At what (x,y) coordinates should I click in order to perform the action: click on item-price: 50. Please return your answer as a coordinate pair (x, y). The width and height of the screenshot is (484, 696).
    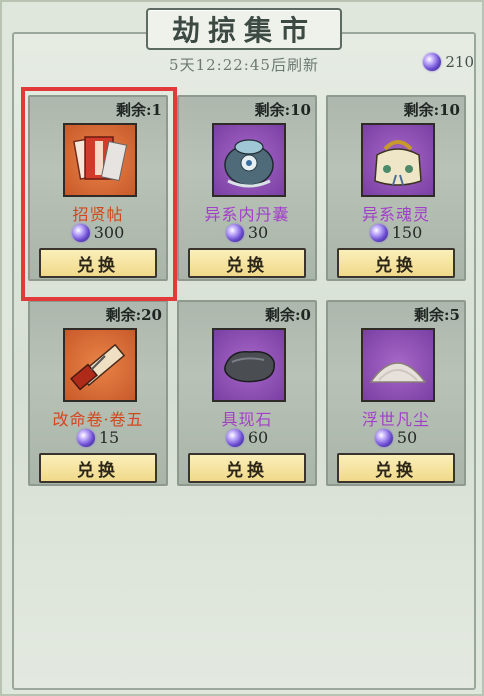
    Looking at the image, I should click on (396, 437).